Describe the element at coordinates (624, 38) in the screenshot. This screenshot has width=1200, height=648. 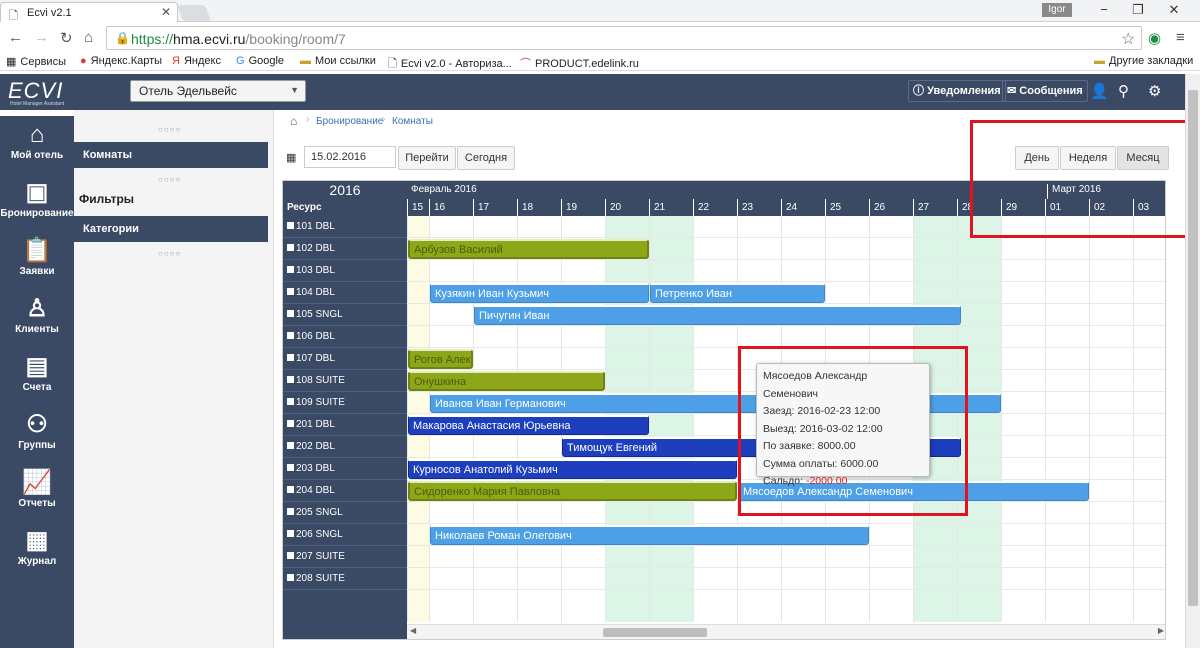
I see `url-field: 🔒 https://hma.ecvi.ru/booking/room/7 ☆` at that location.